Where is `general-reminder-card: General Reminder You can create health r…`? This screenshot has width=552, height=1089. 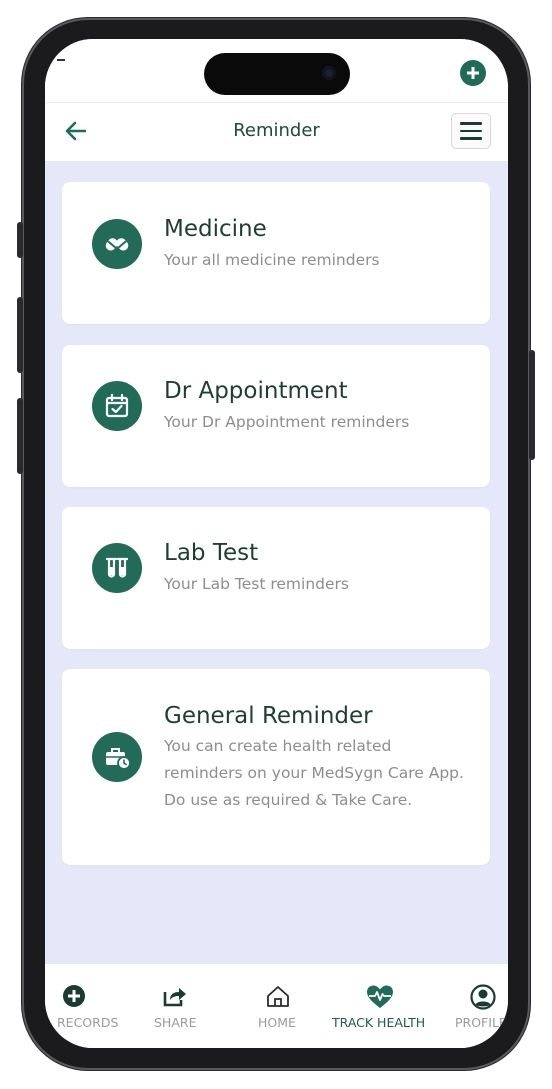
general-reminder-card: General Reminder You can create health r… is located at coordinates (276, 767).